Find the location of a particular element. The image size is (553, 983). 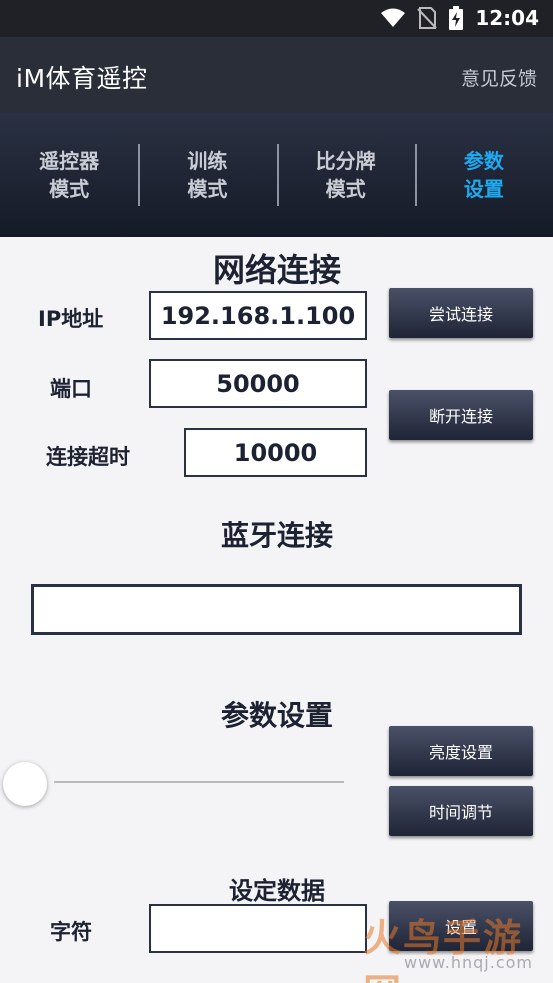

tab-label-line1: 参数 is located at coordinates (483, 161).